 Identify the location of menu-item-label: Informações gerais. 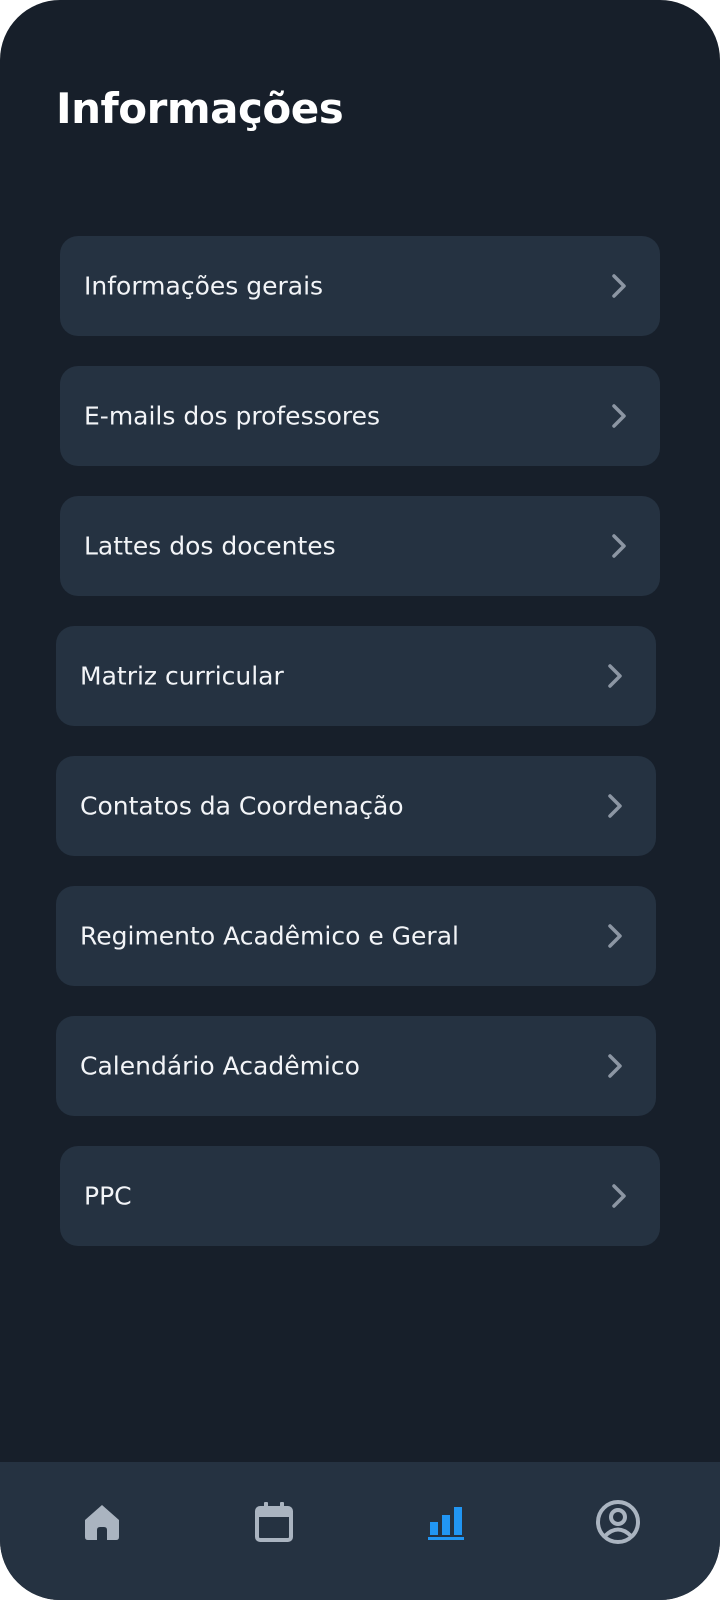
(204, 286).